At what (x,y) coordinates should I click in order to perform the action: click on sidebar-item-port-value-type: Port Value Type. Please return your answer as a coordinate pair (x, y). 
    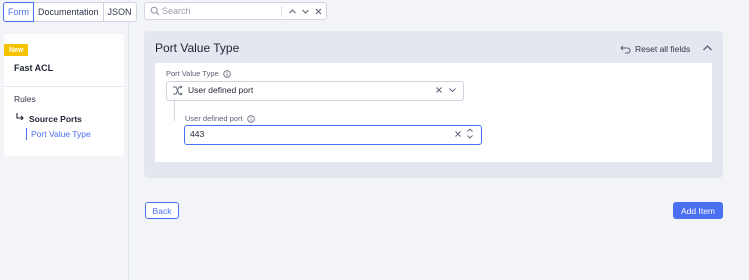
    Looking at the image, I should click on (58, 134).